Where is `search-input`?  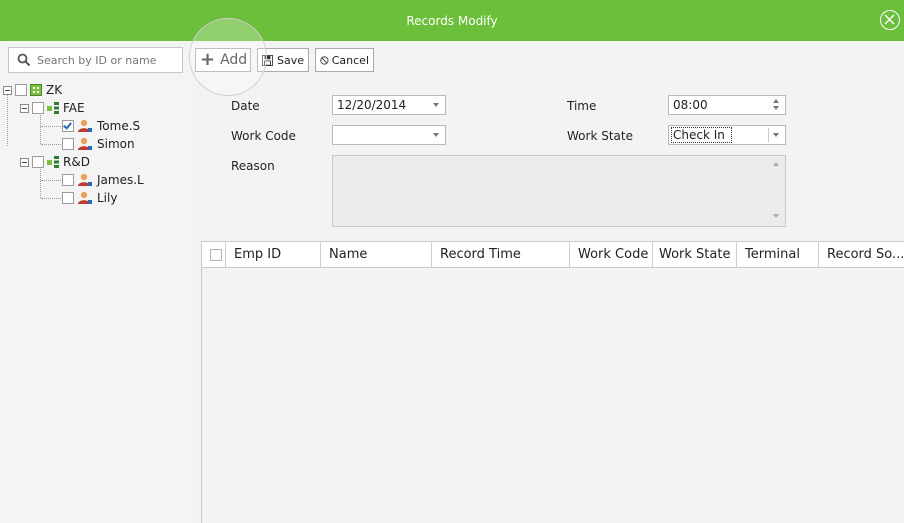
search-input is located at coordinates (107, 60).